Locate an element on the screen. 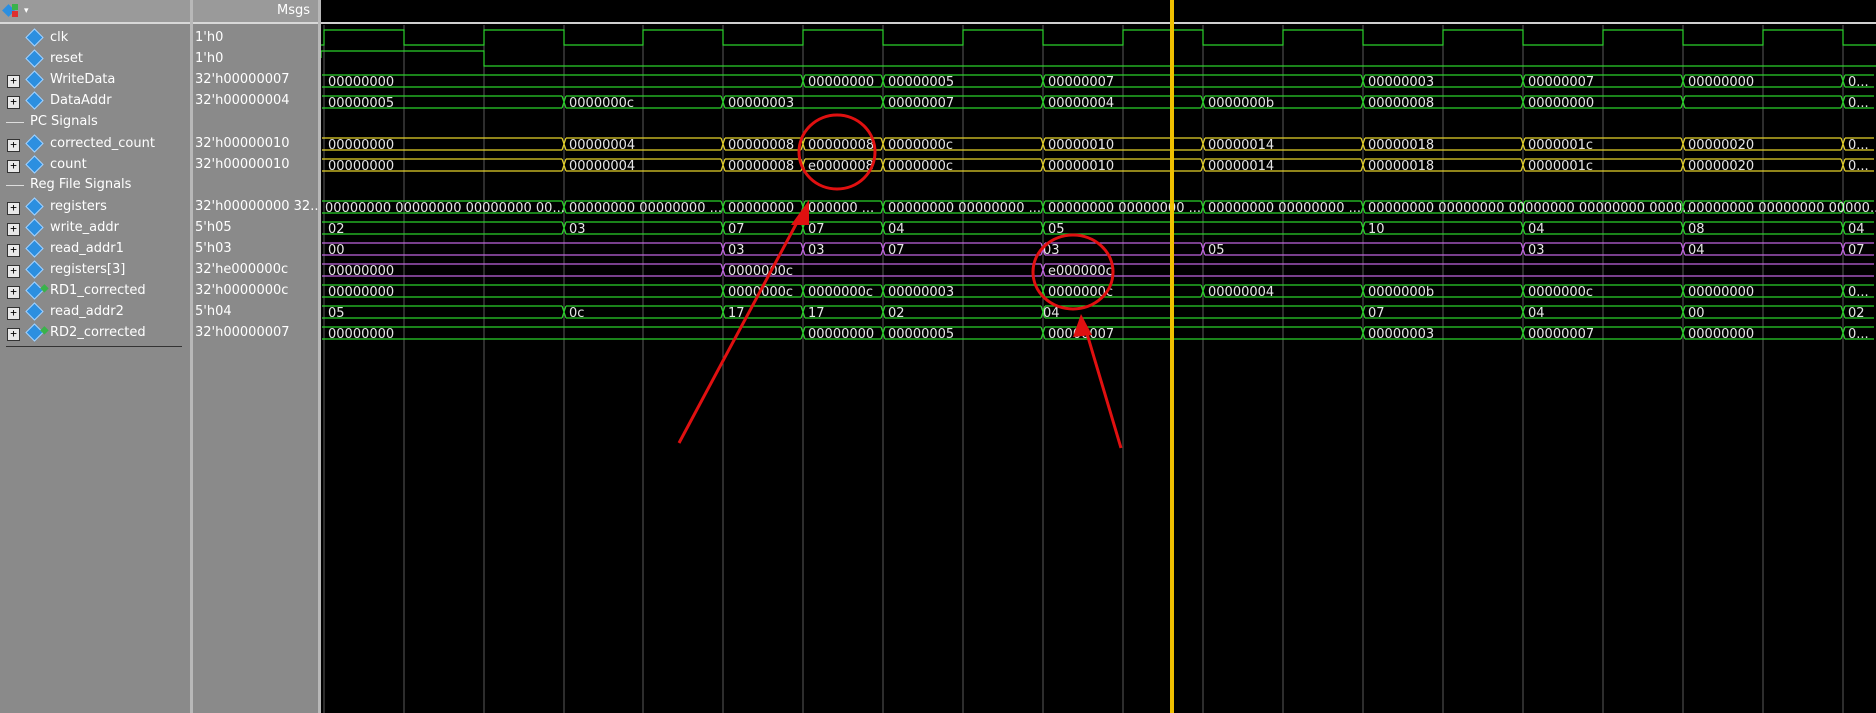  group-reg-file-signals: Reg File Signals is located at coordinates (94, 185).